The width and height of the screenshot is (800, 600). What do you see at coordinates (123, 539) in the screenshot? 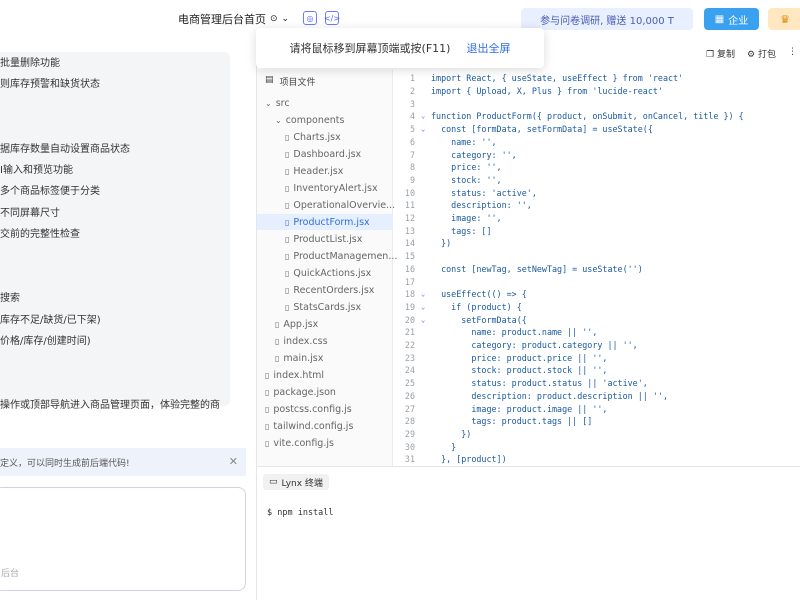
I see `chat-input: 后台` at bounding box center [123, 539].